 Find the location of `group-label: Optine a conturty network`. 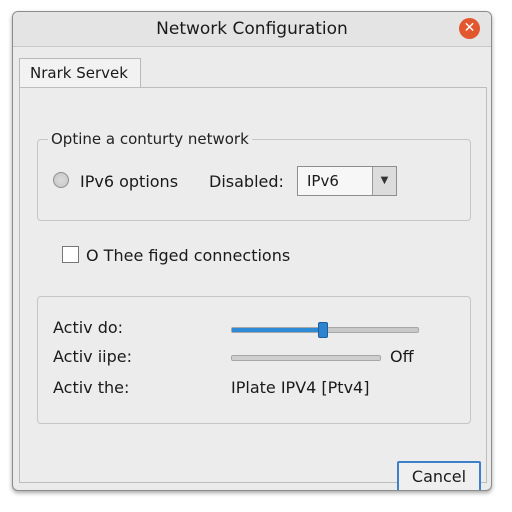

group-label: Optine a conturty network is located at coordinates (150, 139).